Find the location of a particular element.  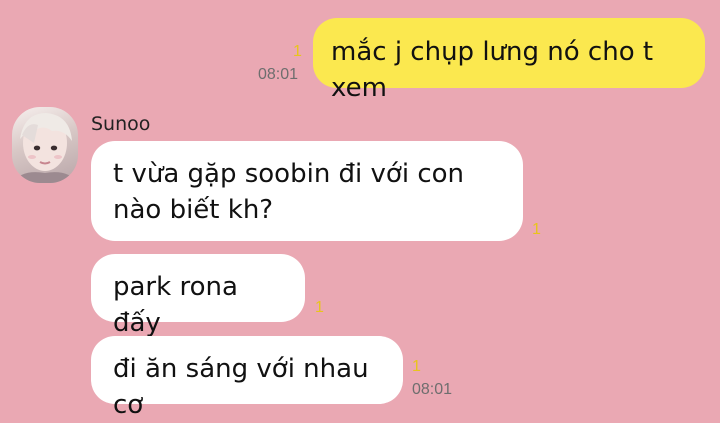

sender-avatar is located at coordinates (45, 145).